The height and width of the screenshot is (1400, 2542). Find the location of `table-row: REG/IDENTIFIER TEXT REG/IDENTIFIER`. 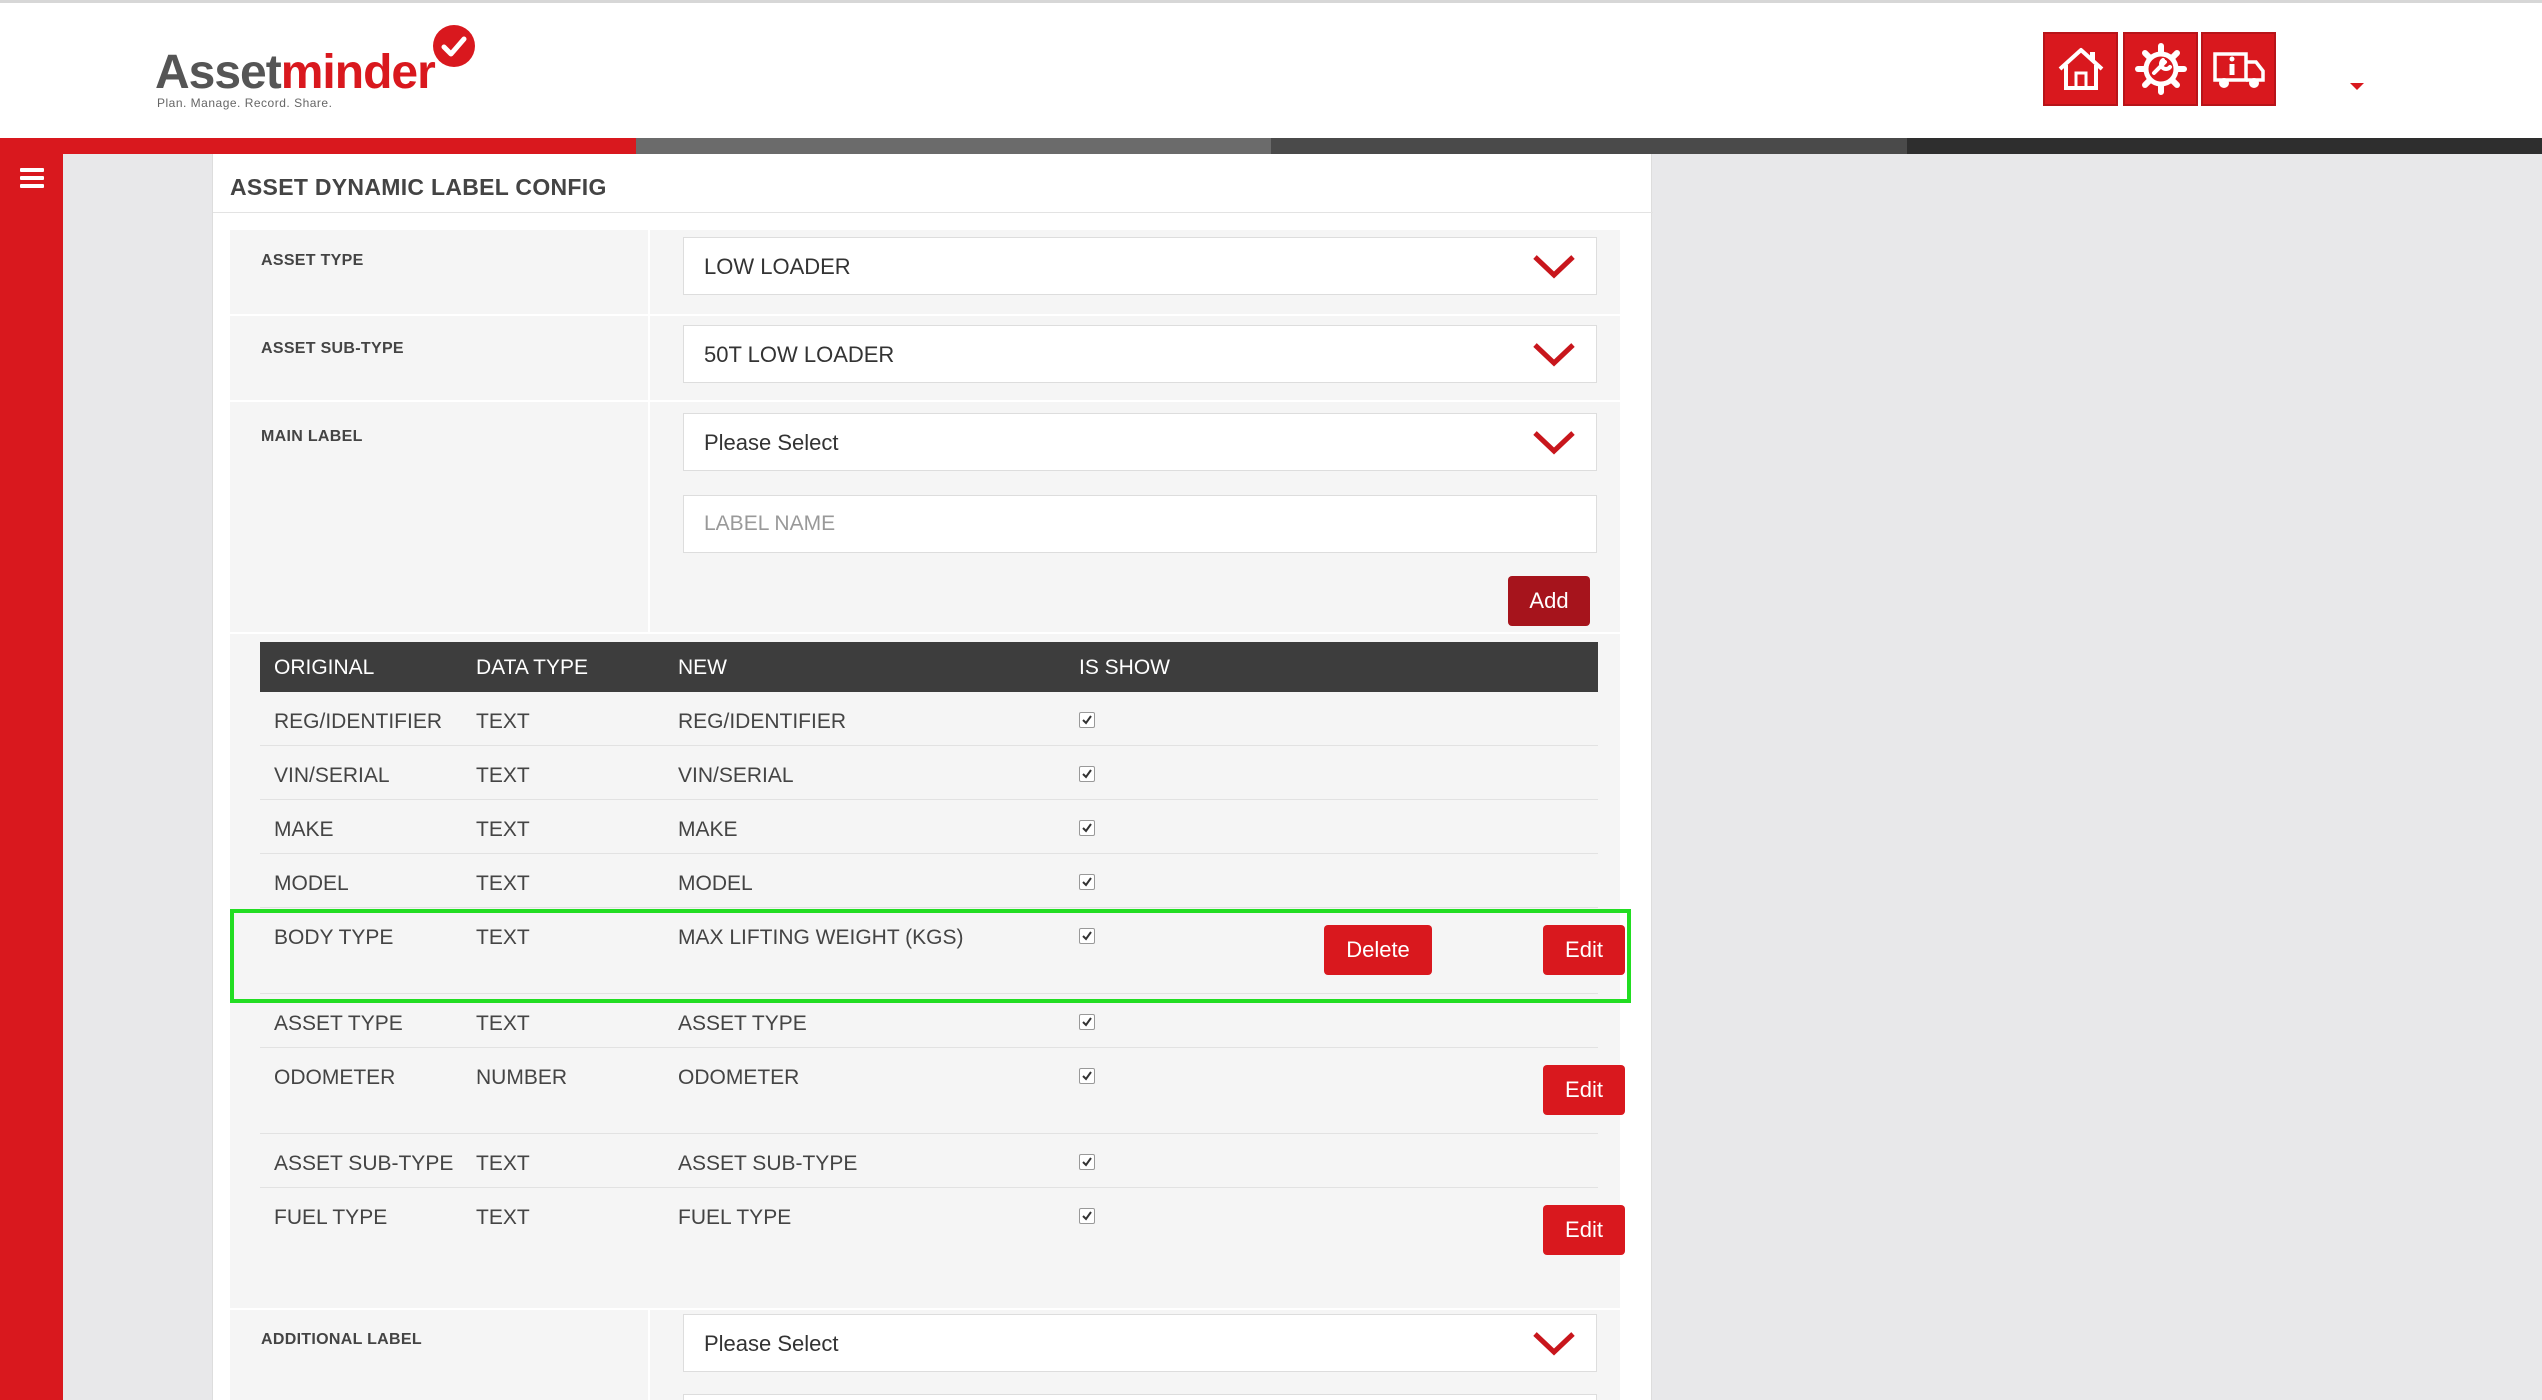

table-row: REG/IDENTIFIER TEXT REG/IDENTIFIER is located at coordinates (929, 719).